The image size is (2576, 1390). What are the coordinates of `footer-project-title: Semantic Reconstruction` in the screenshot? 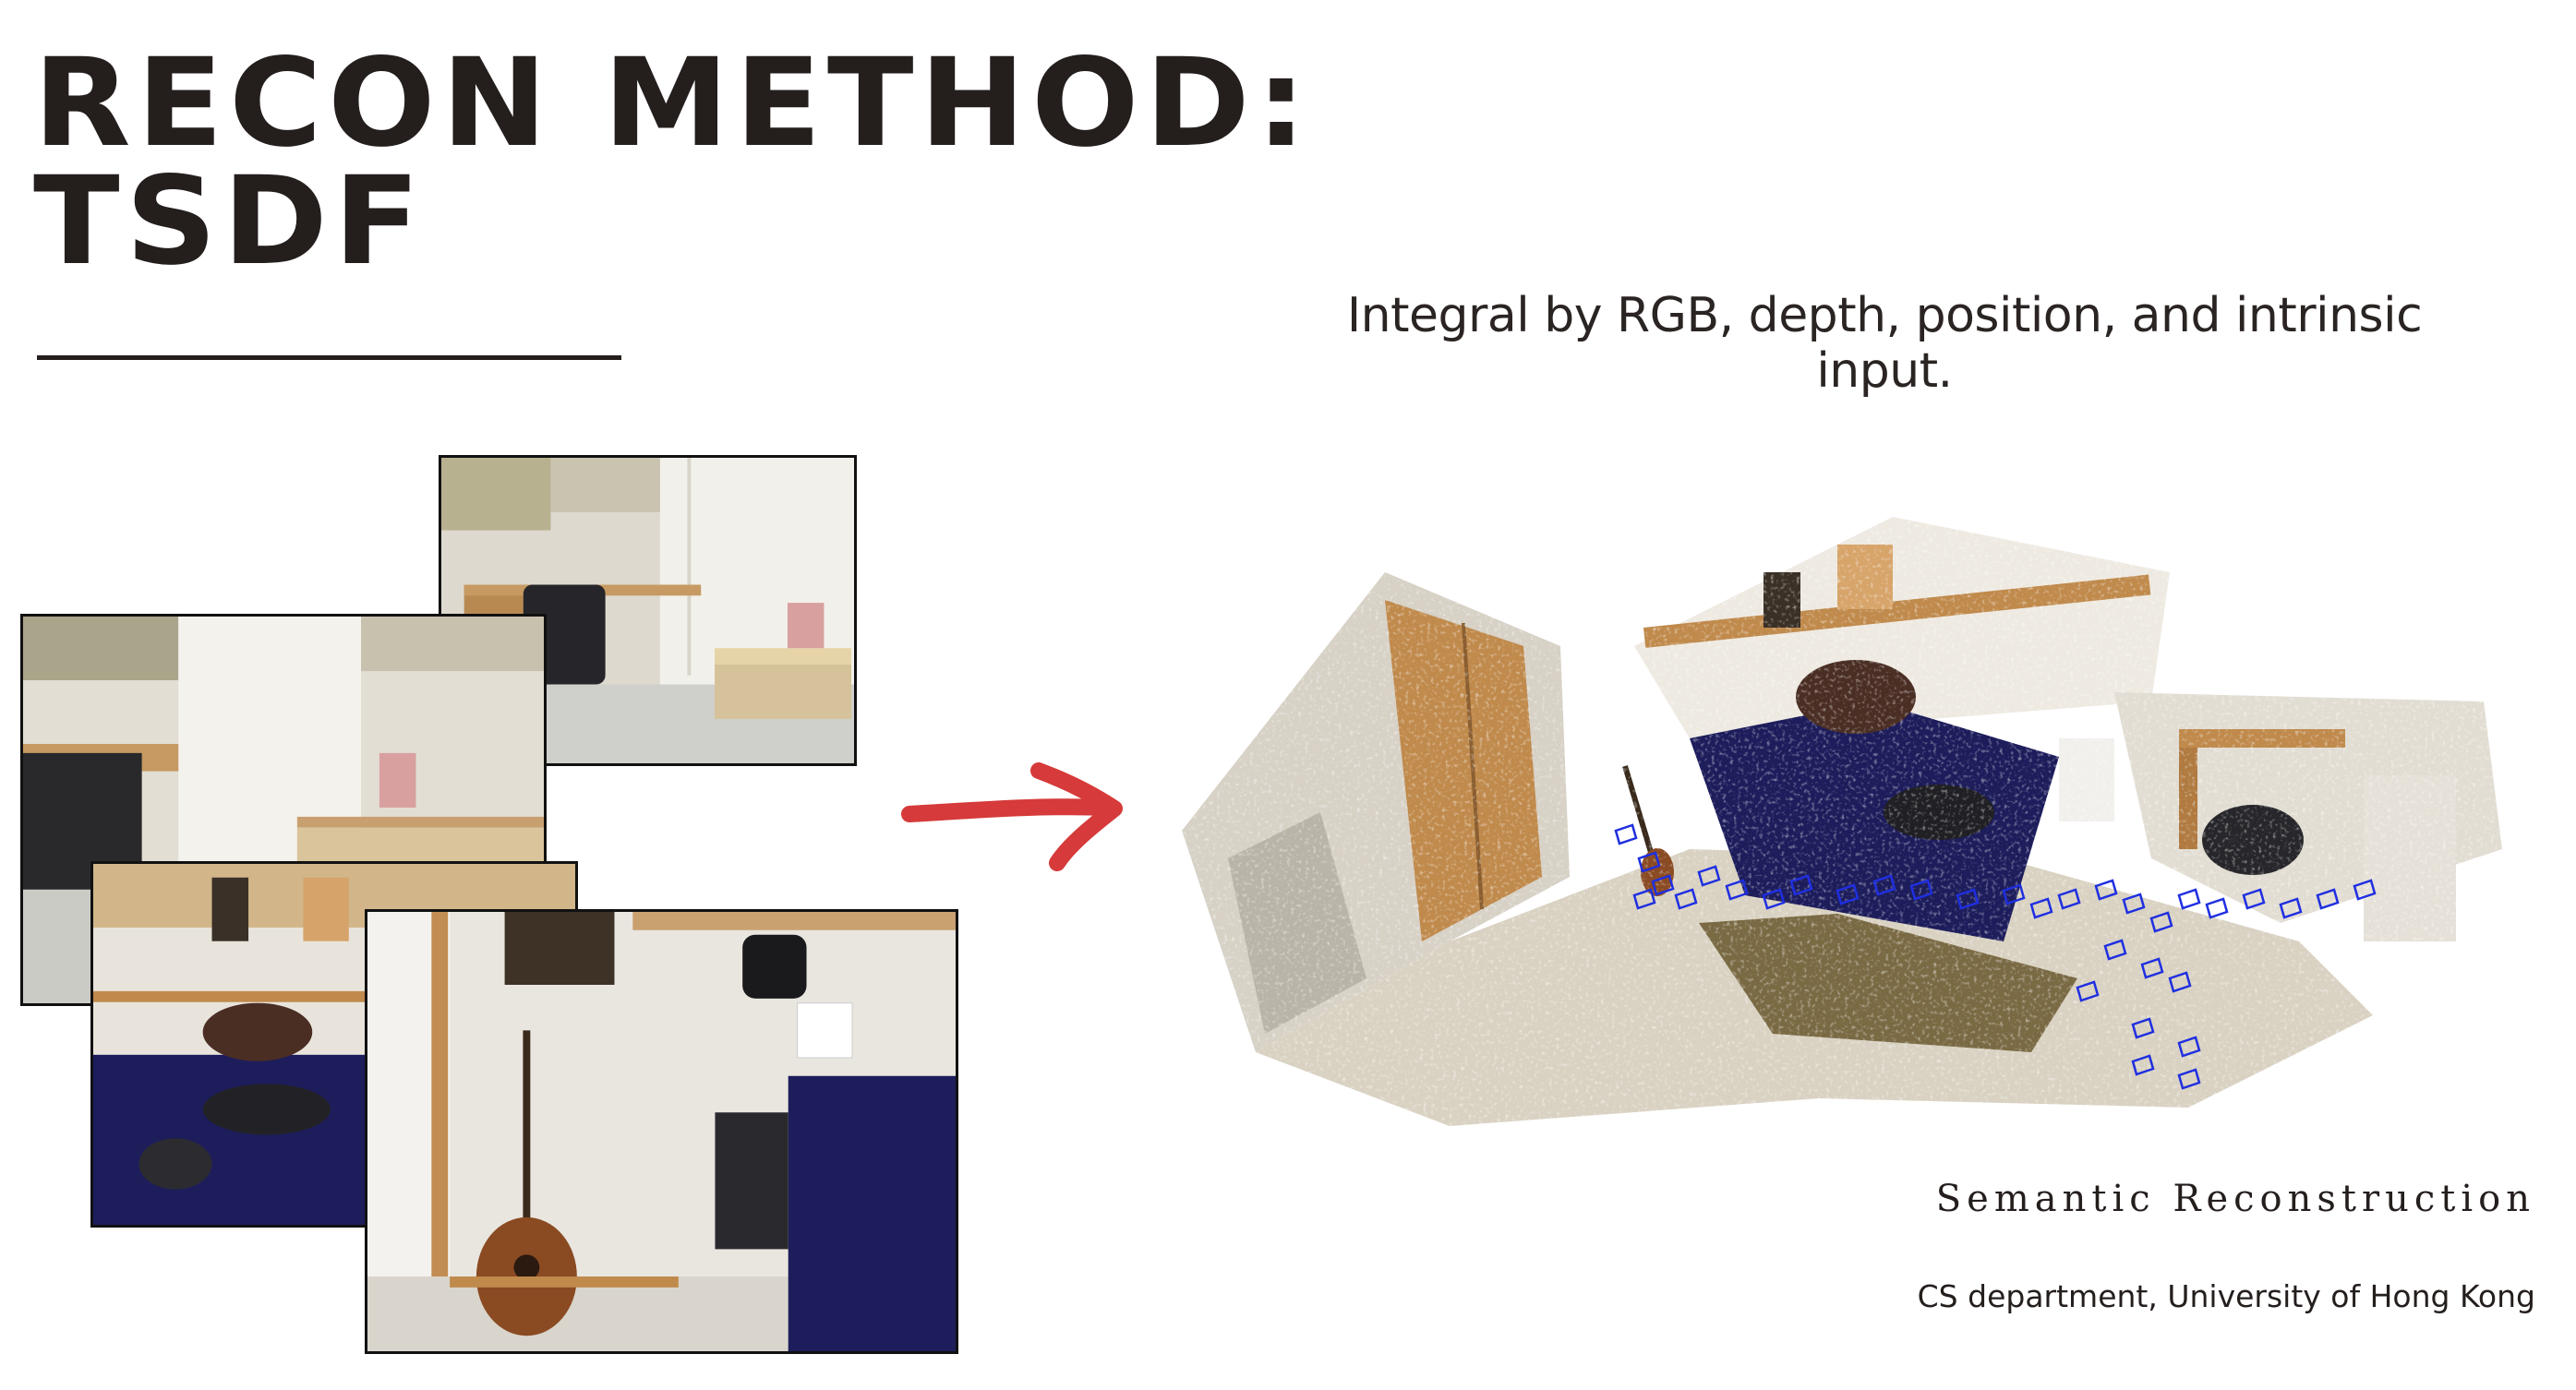 It's located at (2235, 1199).